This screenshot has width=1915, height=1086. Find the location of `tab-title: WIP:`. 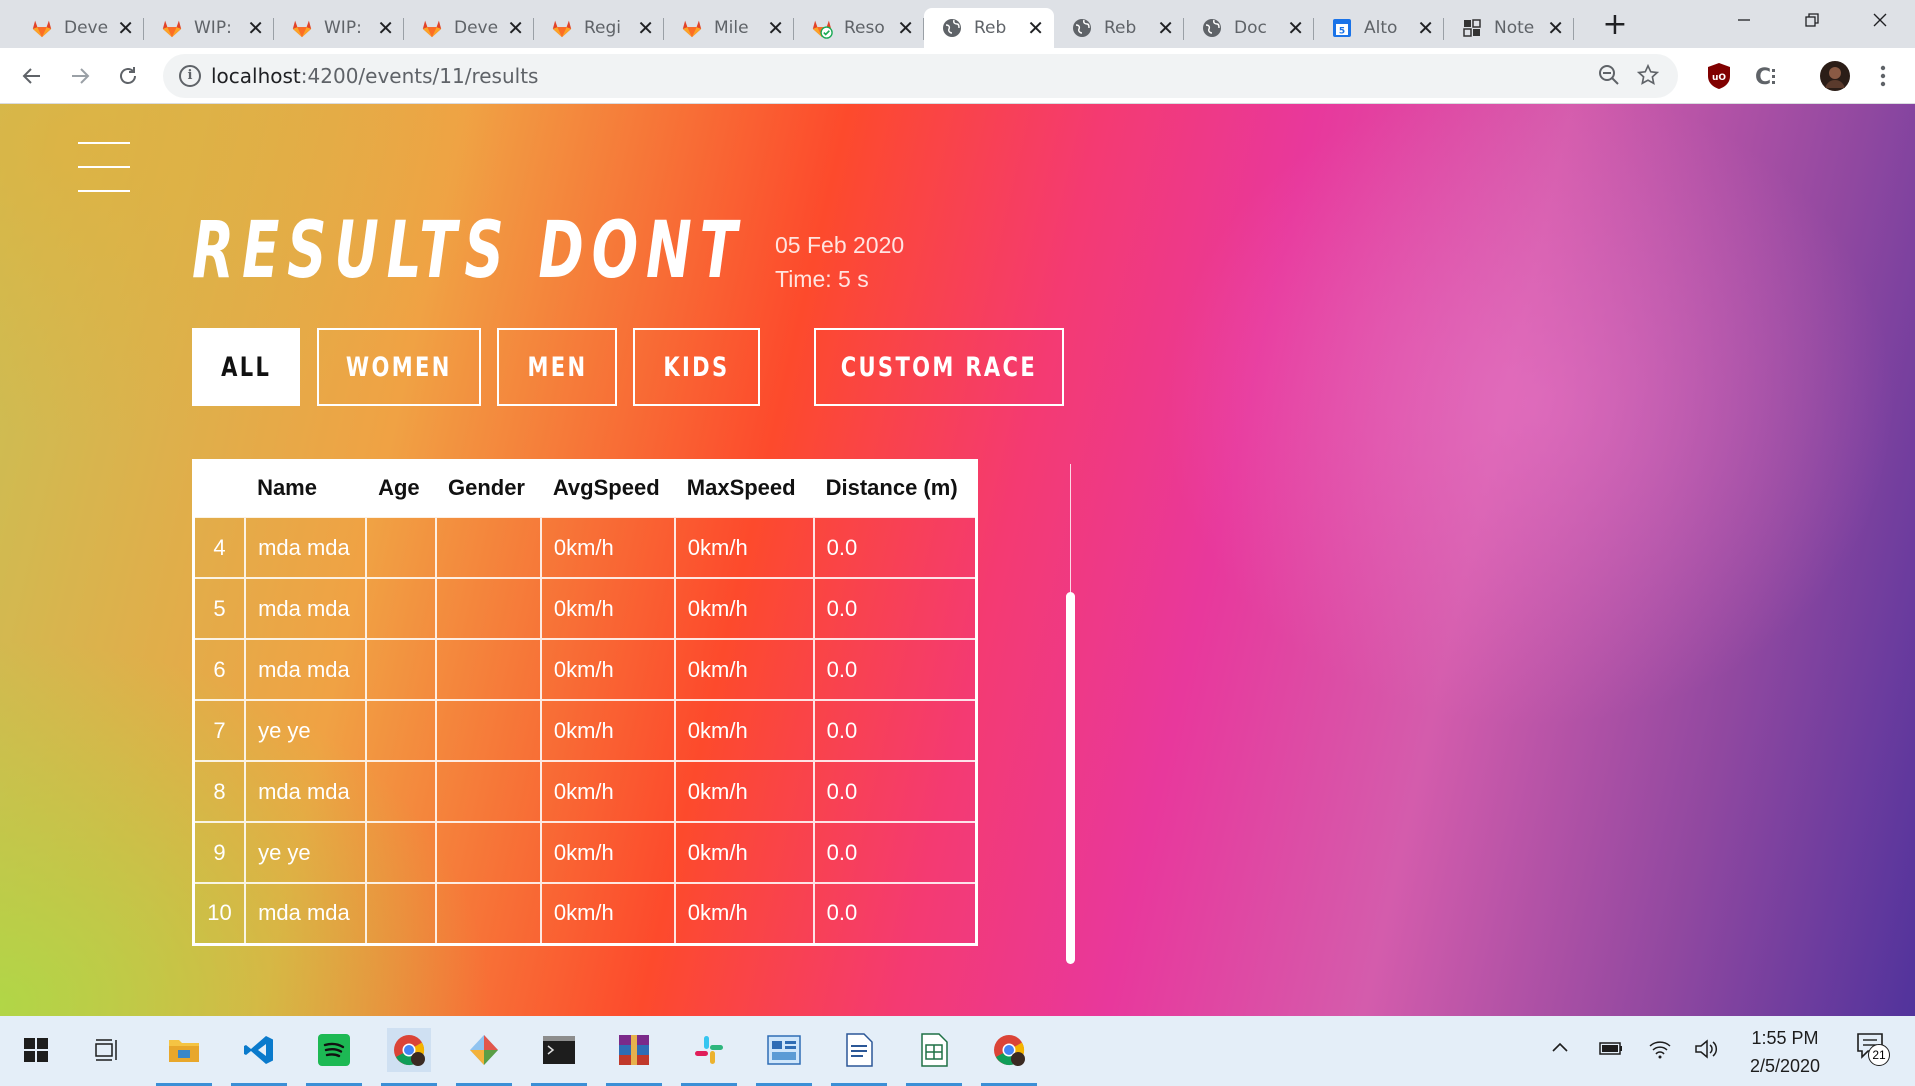

tab-title: WIP: is located at coordinates (213, 28).